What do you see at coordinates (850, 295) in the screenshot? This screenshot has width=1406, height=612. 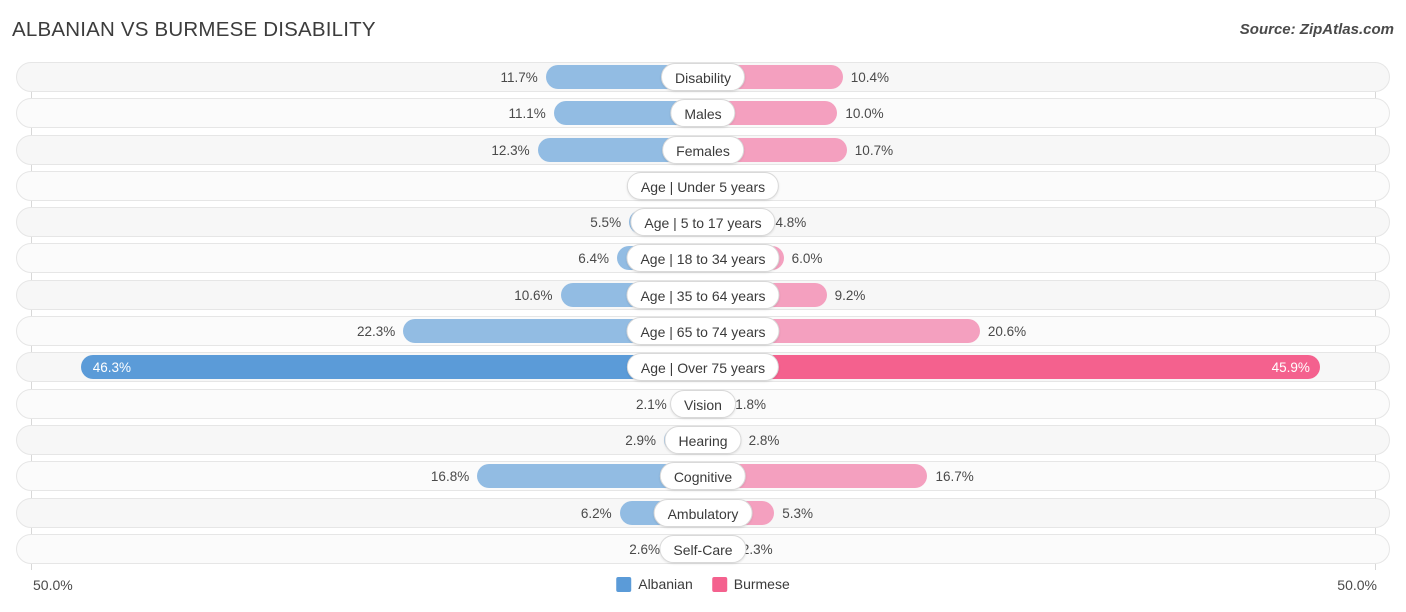 I see `value-label-burmese: 9.2%` at bounding box center [850, 295].